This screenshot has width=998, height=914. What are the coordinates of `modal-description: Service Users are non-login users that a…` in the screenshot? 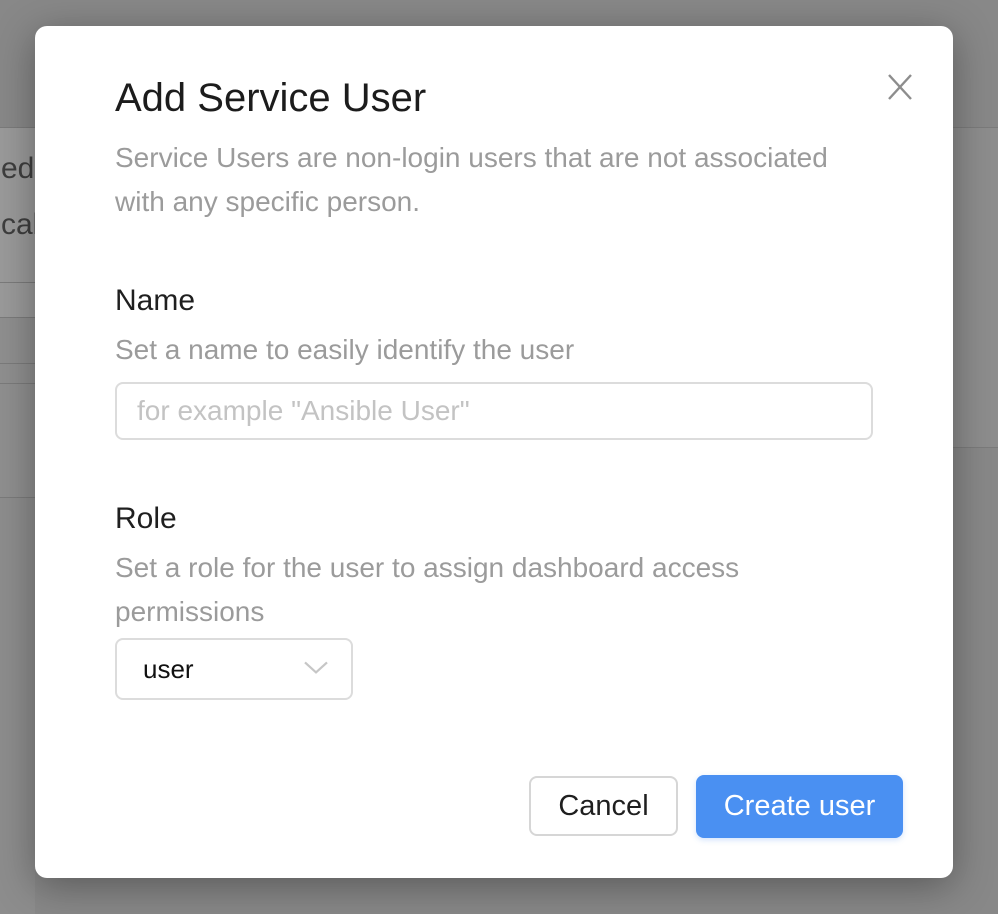 It's located at (500, 180).